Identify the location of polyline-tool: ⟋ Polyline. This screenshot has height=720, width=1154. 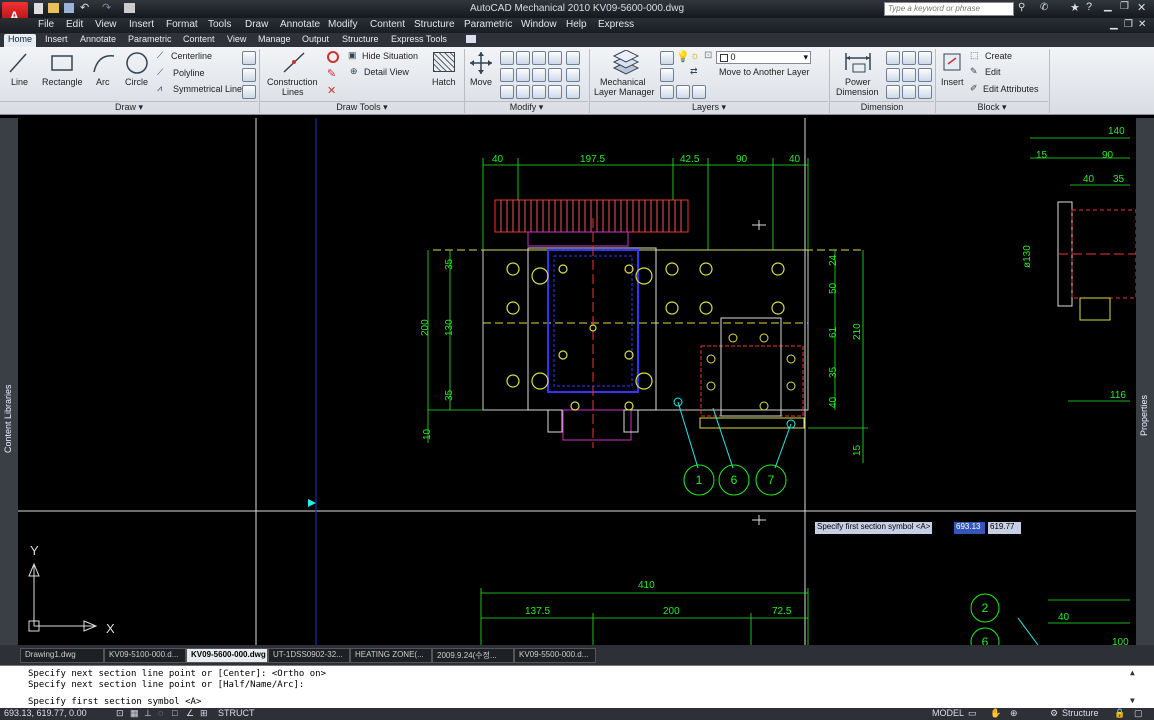
(202, 74).